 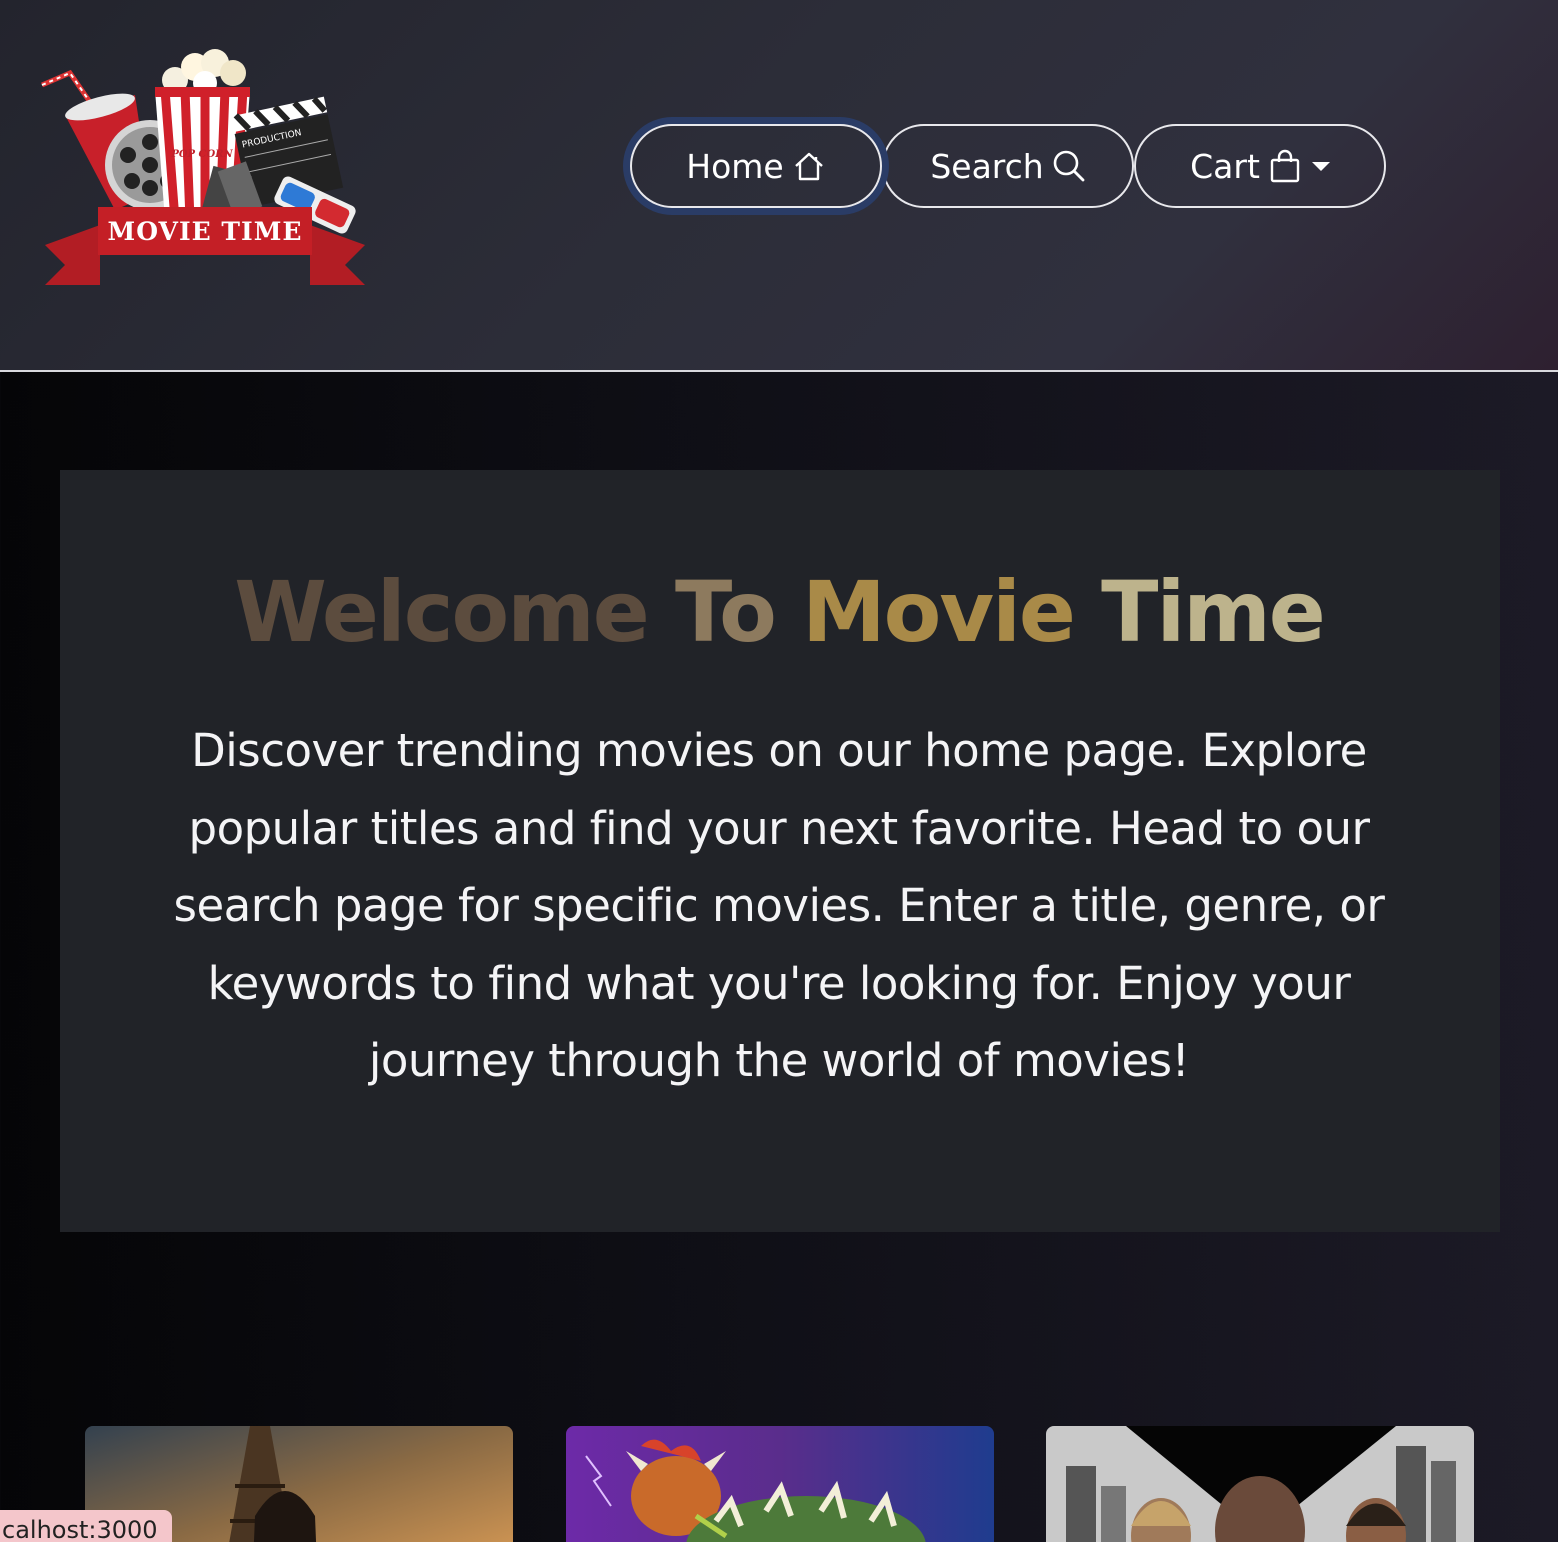 I want to click on nav-search-label: Search, so click(x=987, y=166).